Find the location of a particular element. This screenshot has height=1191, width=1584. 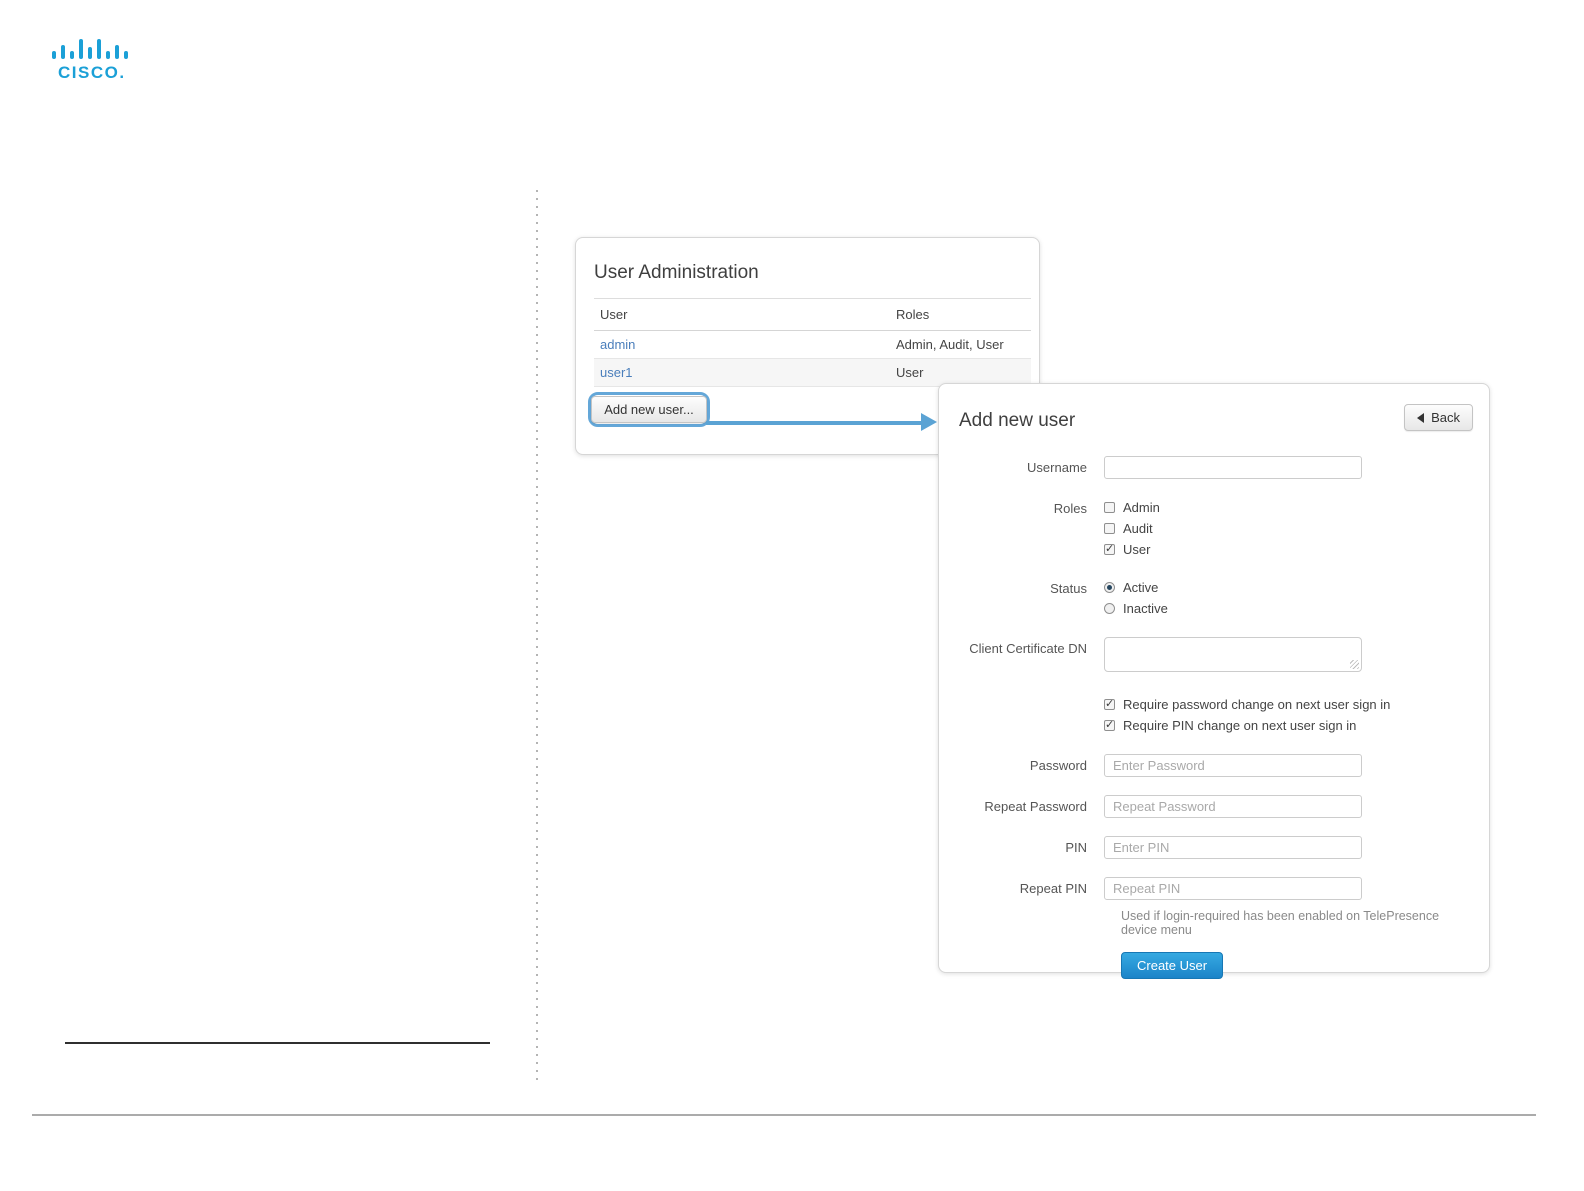

repeat-pin-label: Repeat PIN is located at coordinates (1053, 888).